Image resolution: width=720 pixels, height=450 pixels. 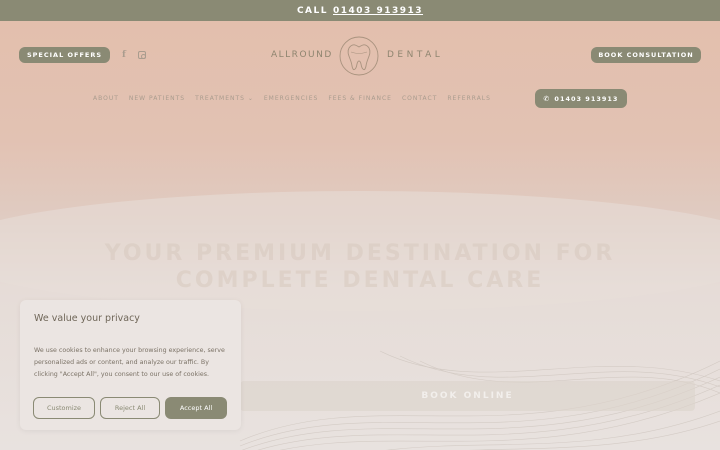 What do you see at coordinates (415, 55) in the screenshot?
I see `logo-text-right: DENTAL` at bounding box center [415, 55].